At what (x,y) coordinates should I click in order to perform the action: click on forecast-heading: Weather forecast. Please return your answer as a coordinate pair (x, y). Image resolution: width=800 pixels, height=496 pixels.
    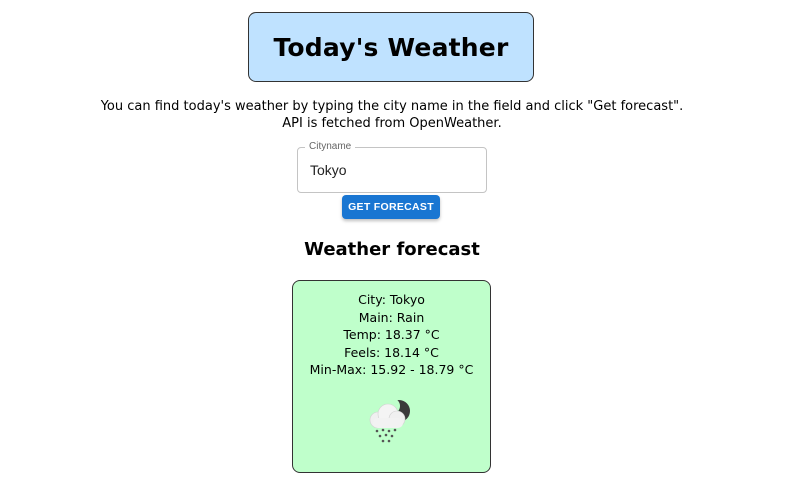
    Looking at the image, I should click on (392, 249).